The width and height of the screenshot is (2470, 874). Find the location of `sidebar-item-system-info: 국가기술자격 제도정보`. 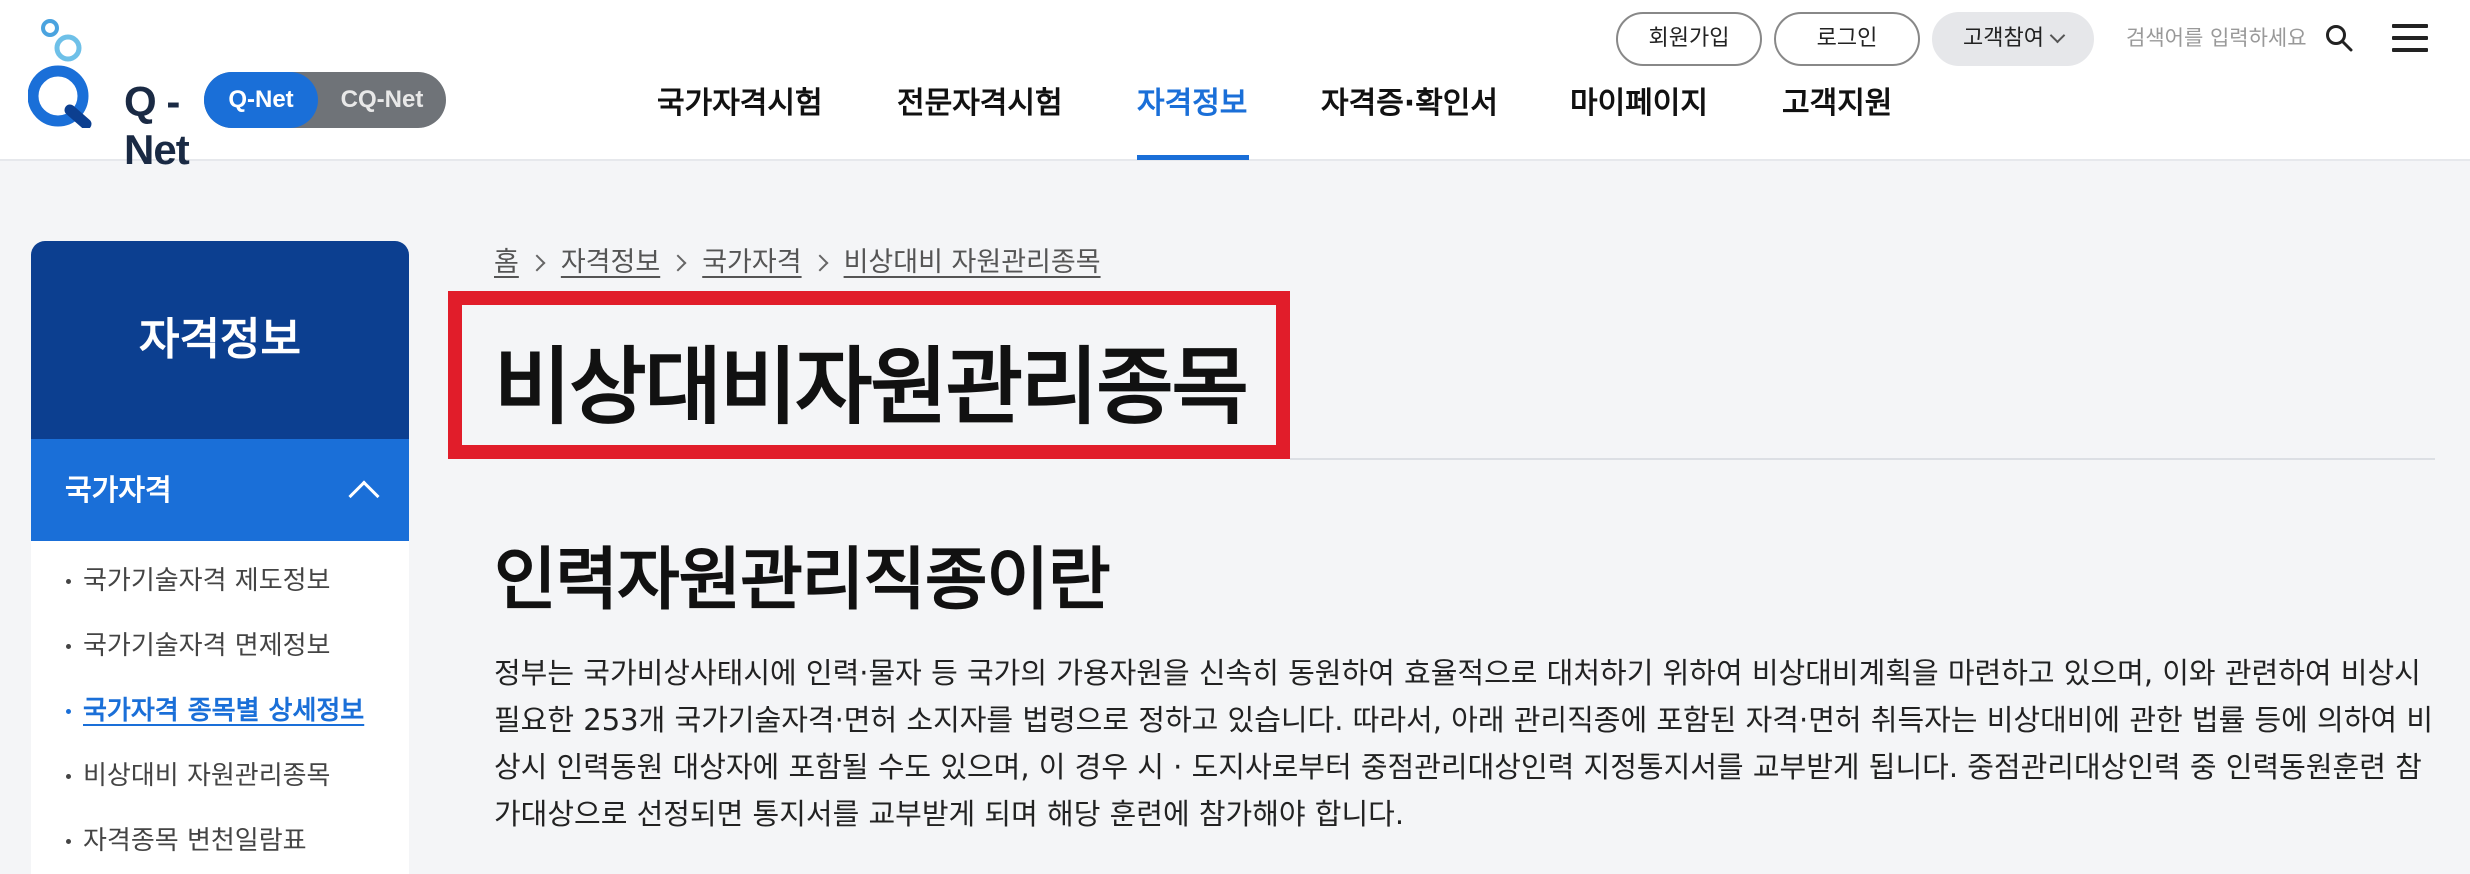

sidebar-item-system-info: 국가기술자격 제도정보 is located at coordinates (220, 593).